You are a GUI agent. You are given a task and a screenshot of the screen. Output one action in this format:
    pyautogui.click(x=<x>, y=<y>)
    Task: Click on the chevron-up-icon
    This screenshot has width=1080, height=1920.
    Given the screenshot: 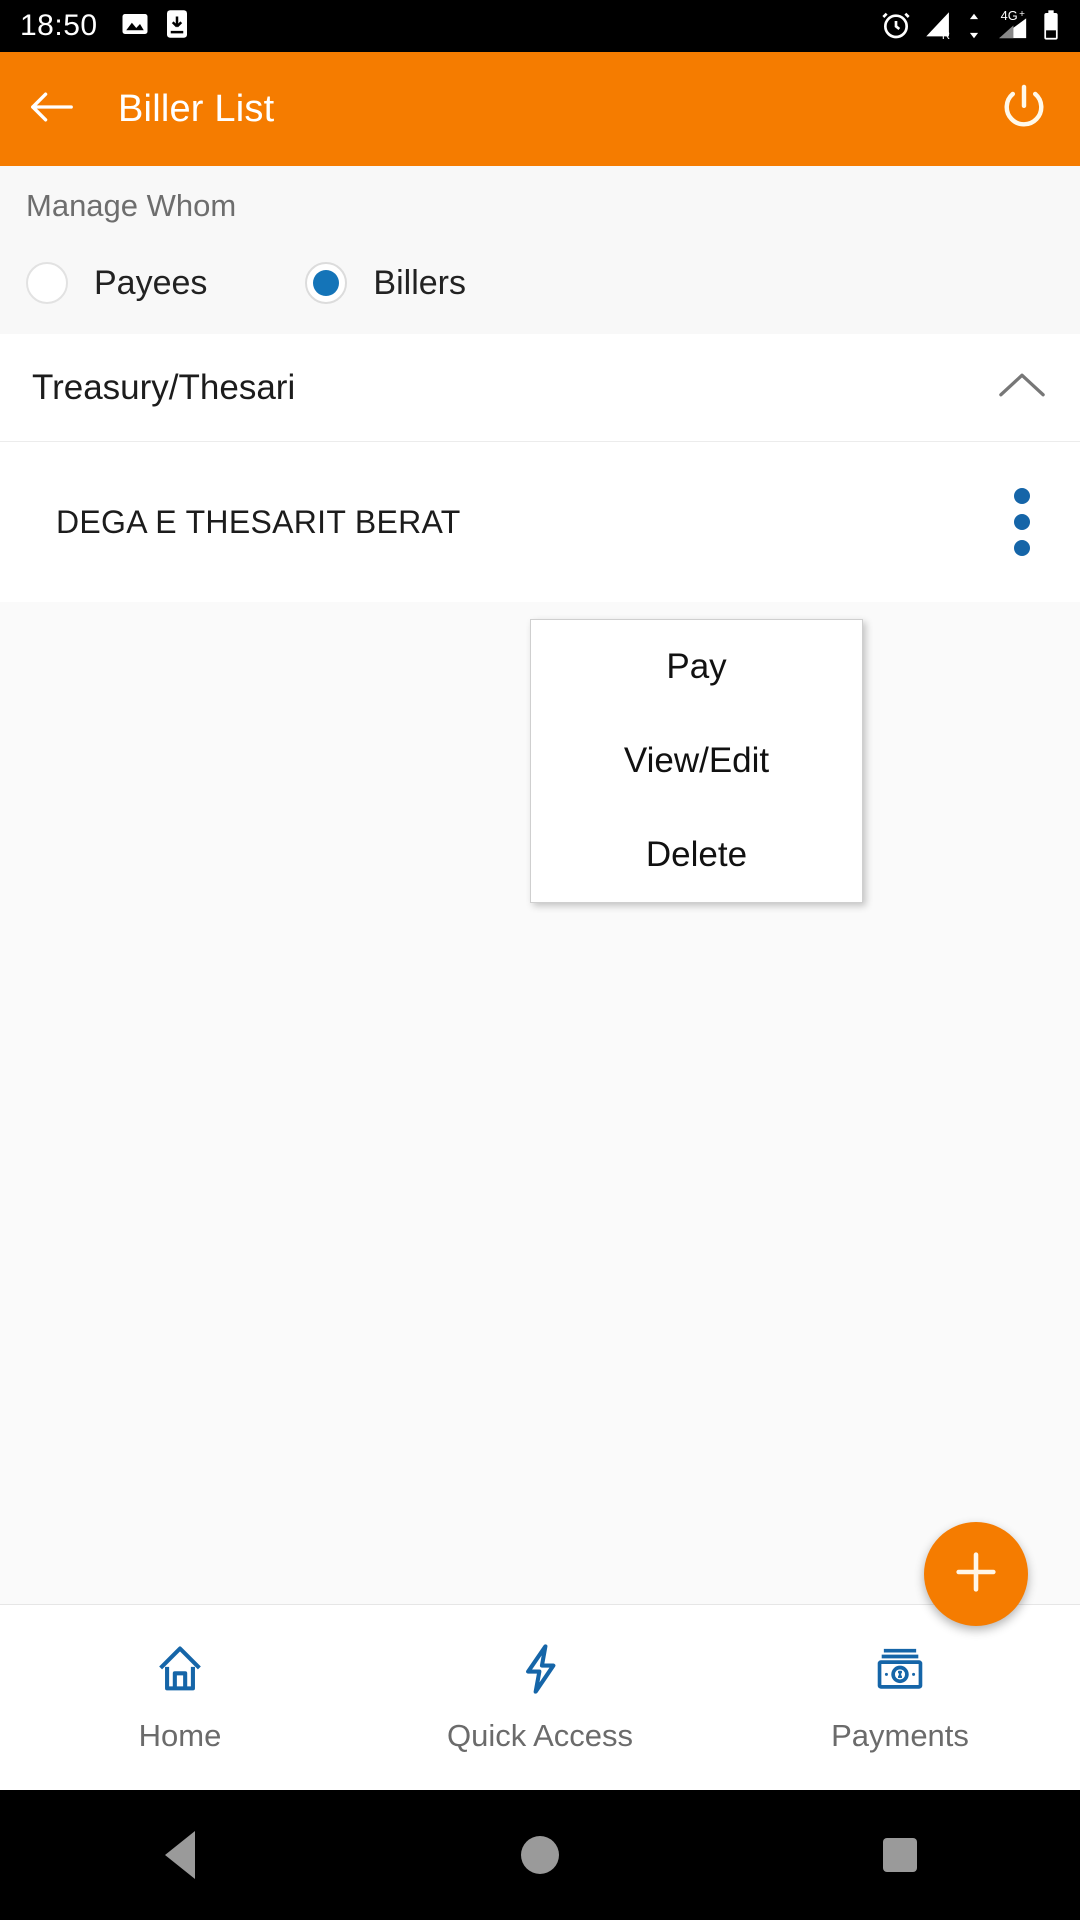 What is the action you would take?
    pyautogui.click(x=1022, y=387)
    